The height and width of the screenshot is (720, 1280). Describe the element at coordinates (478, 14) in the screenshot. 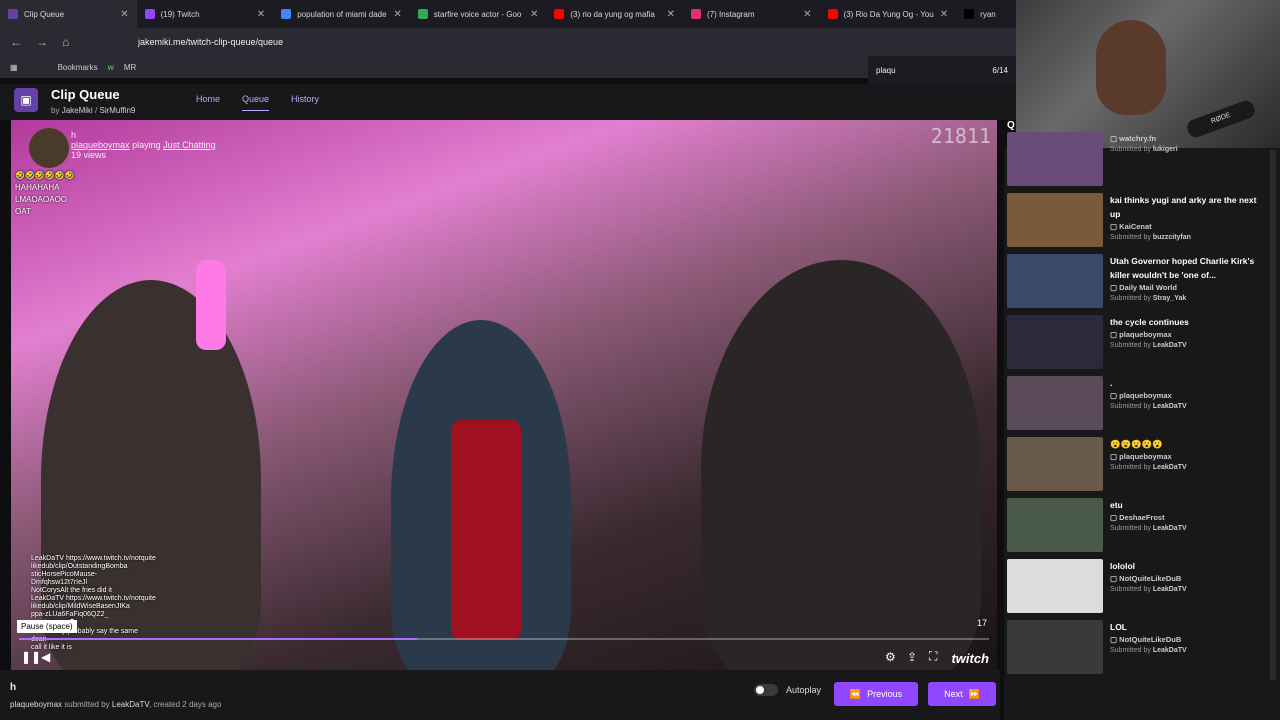

I see `browser-tab: starfire voice actor - Goo ✕` at that location.